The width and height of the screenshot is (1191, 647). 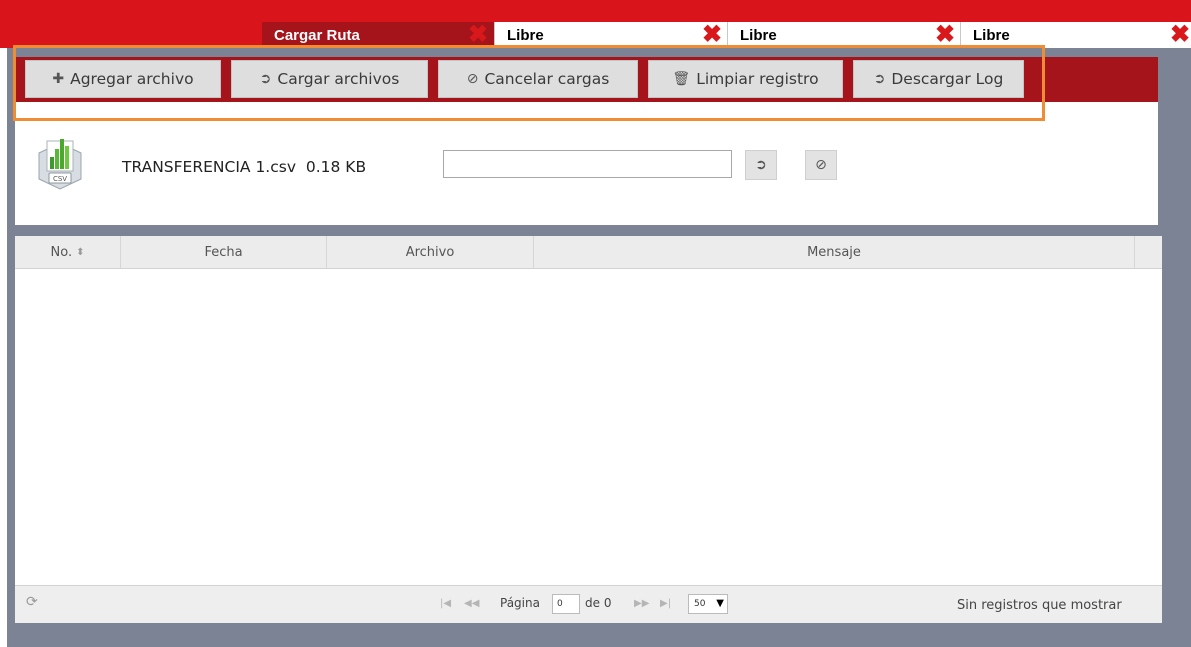 I want to click on upload-progress-bar, so click(x=587, y=164).